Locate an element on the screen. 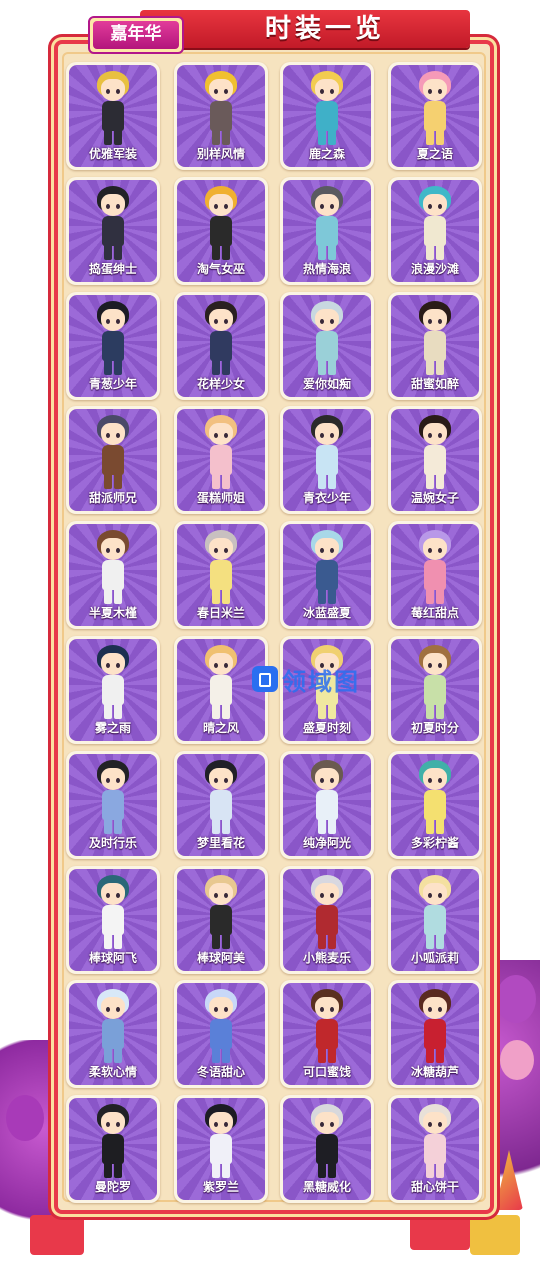  outfit-card: 小熊麦乐 is located at coordinates (327, 919).